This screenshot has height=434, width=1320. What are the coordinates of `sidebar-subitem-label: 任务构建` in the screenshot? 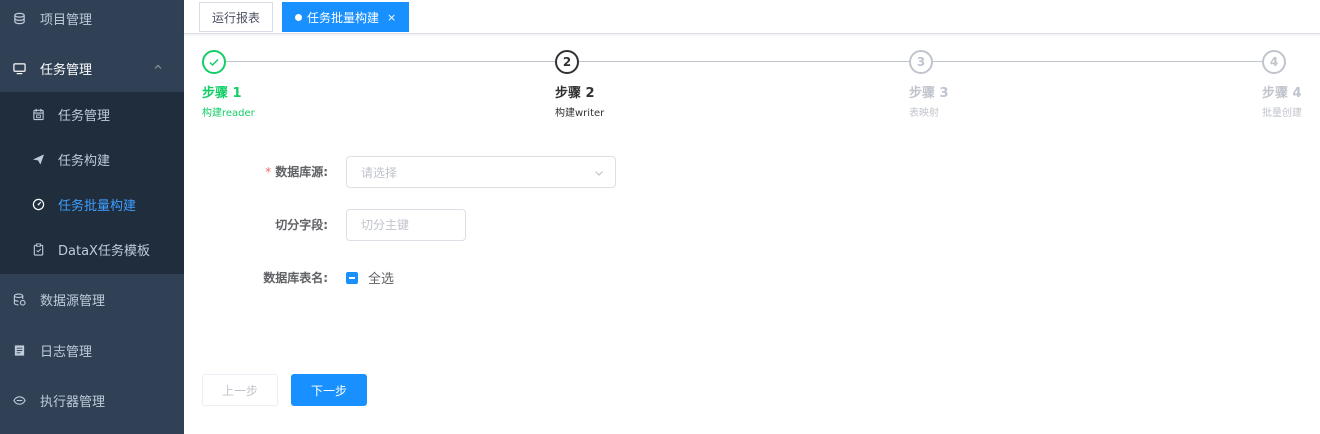 It's located at (84, 161).